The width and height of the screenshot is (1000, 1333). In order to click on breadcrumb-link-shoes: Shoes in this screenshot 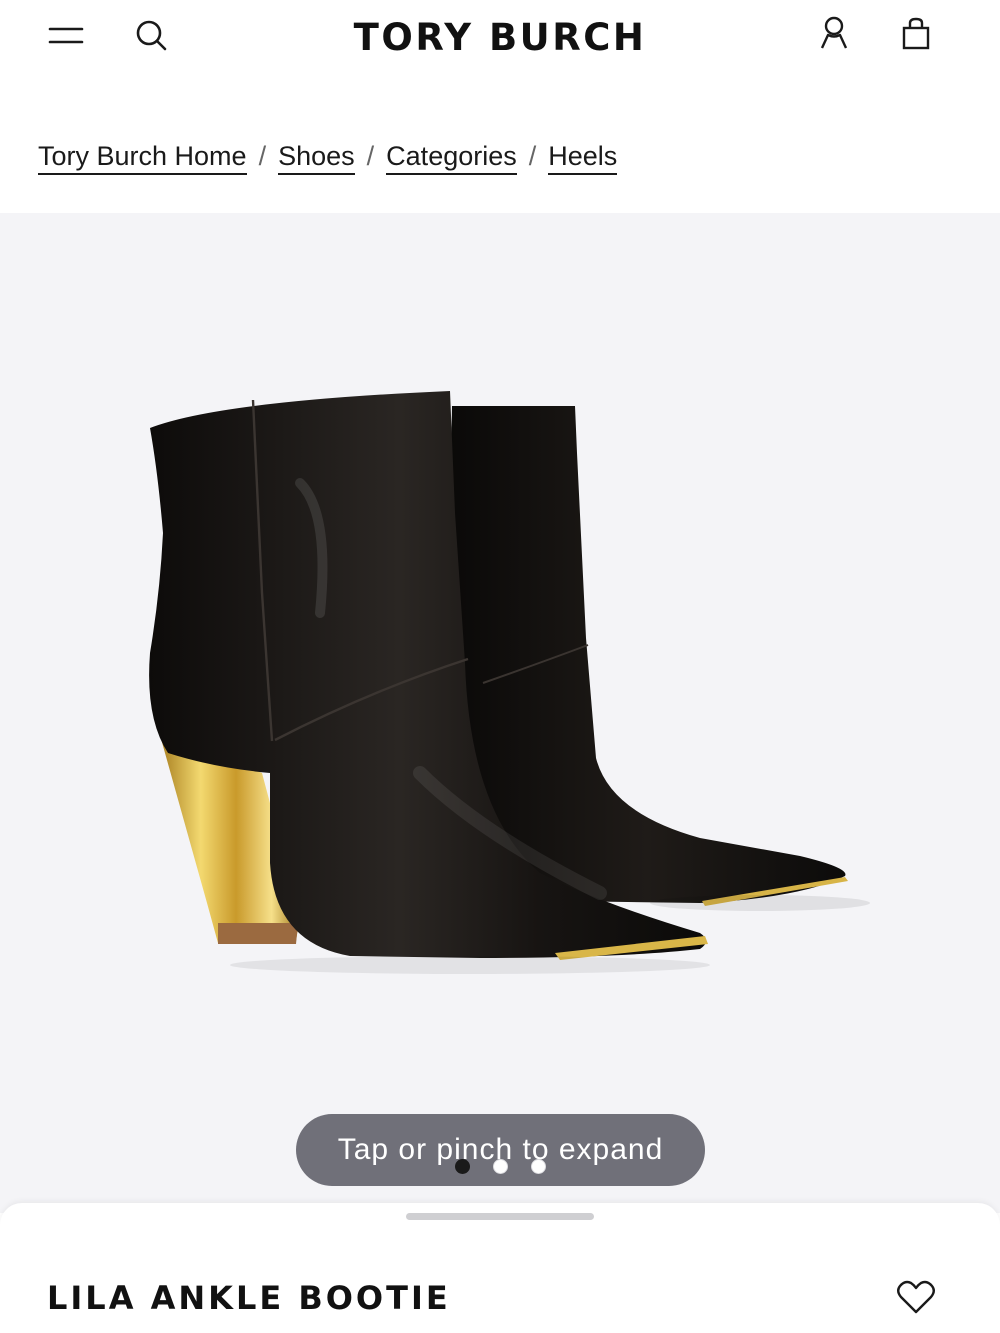, I will do `click(316, 157)`.